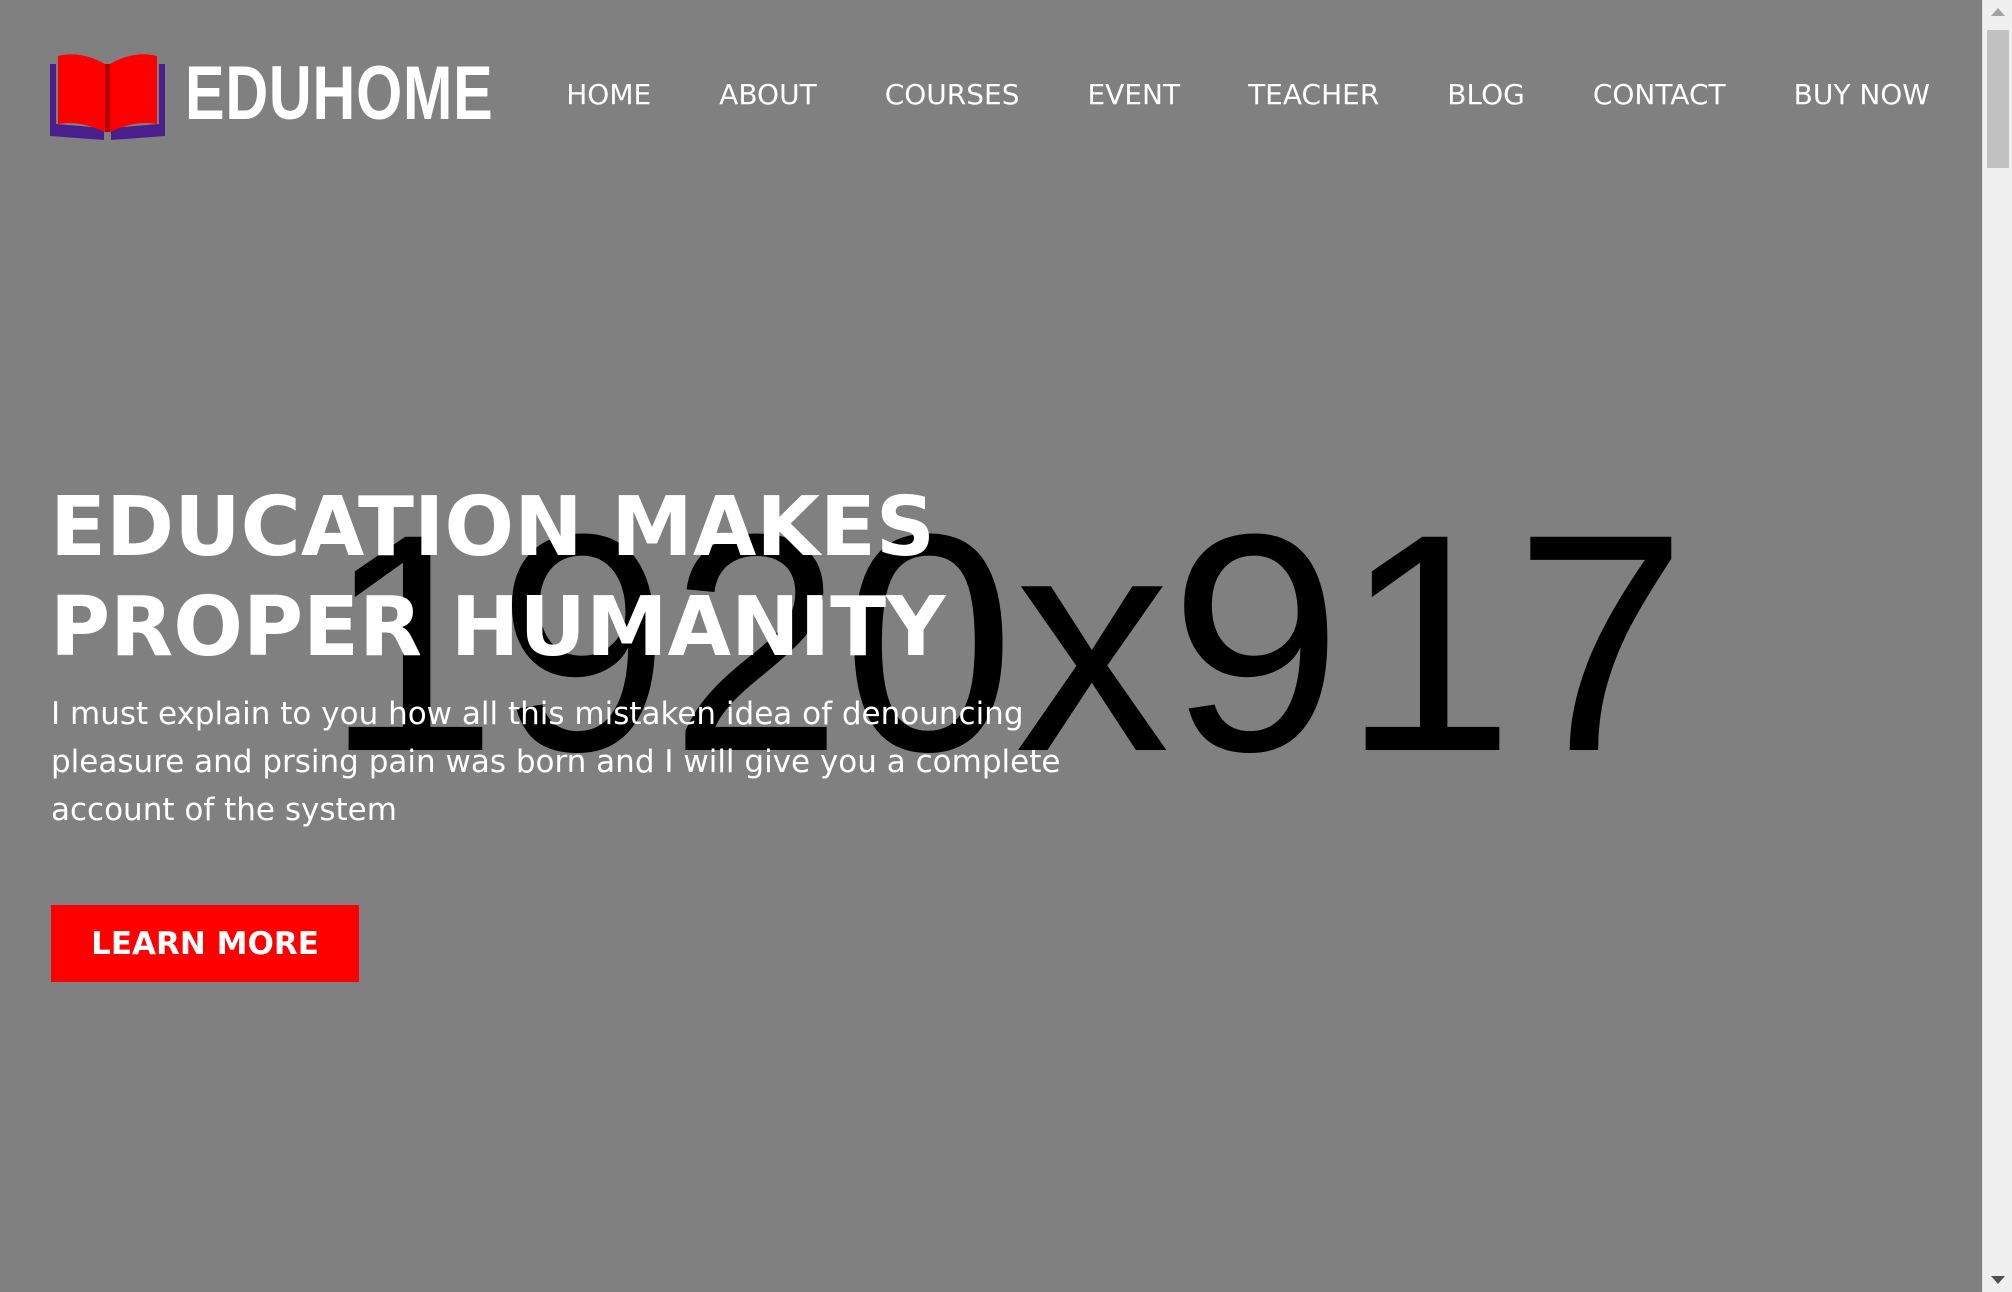 The image size is (2012, 1292). I want to click on hero-title-line-2: PROPER HUMANITY, so click(498, 627).